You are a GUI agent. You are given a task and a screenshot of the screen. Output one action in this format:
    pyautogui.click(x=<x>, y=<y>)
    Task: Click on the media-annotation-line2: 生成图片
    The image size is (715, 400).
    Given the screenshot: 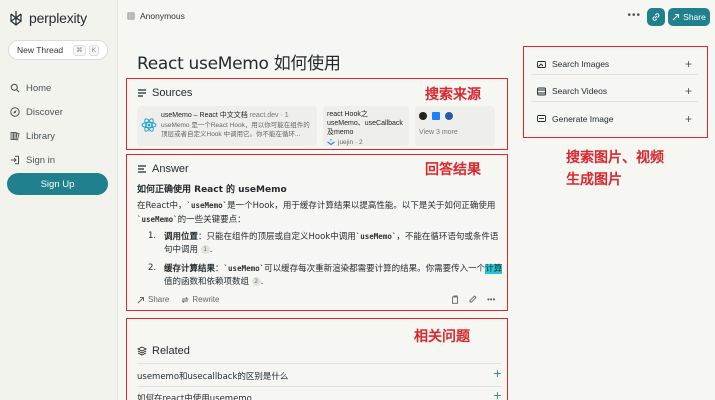 What is the action you would take?
    pyautogui.click(x=594, y=180)
    